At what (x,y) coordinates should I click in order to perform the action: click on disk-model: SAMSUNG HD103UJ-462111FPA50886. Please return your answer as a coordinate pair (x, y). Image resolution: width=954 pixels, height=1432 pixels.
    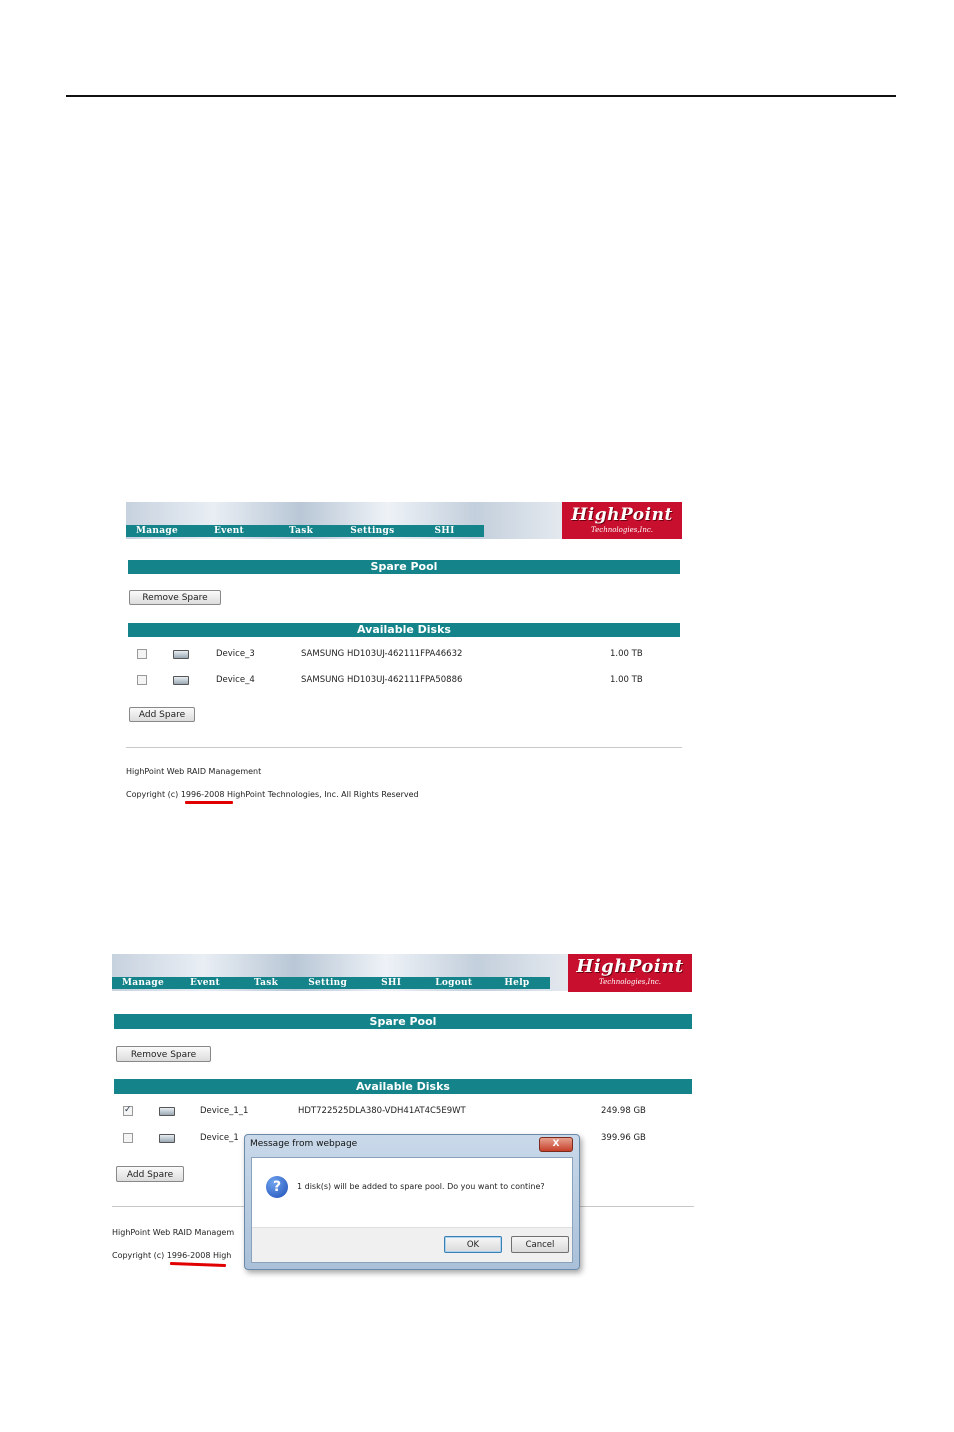
    Looking at the image, I should click on (382, 680).